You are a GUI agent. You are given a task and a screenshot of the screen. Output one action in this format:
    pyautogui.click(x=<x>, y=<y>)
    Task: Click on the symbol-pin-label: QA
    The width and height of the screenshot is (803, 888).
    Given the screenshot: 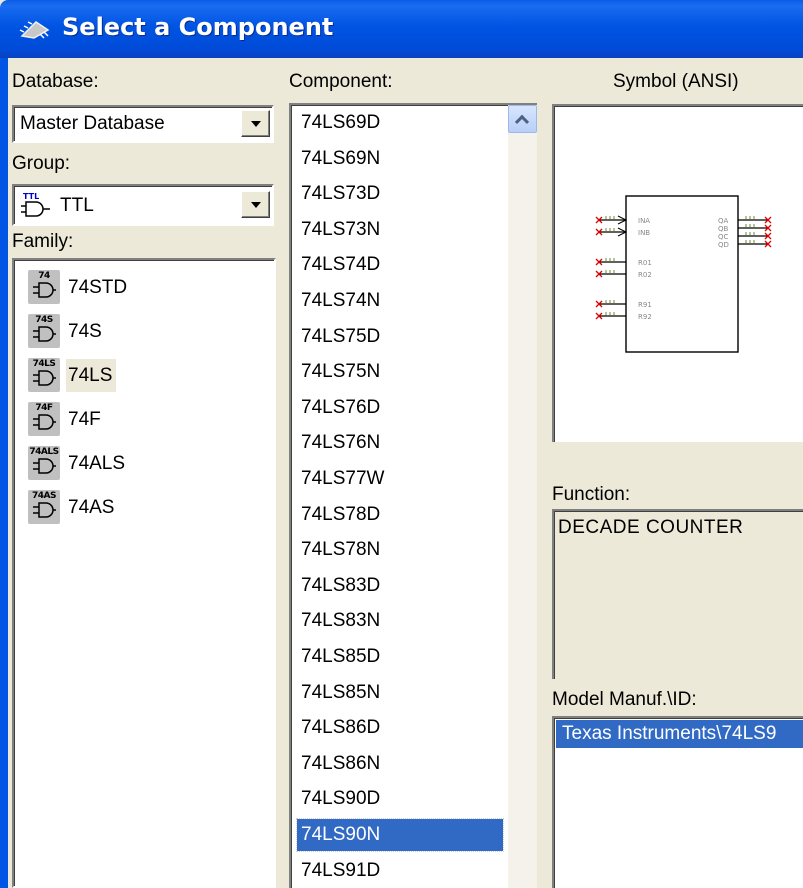 What is the action you would take?
    pyautogui.click(x=723, y=221)
    